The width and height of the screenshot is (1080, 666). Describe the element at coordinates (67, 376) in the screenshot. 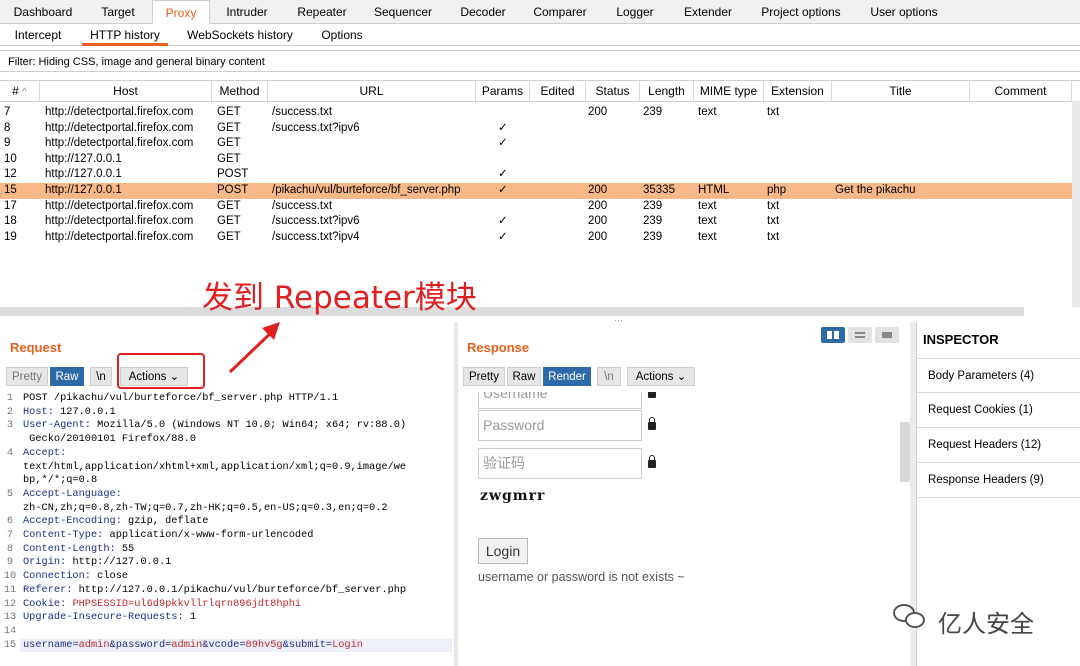

I see `request-raw-button: Raw` at that location.